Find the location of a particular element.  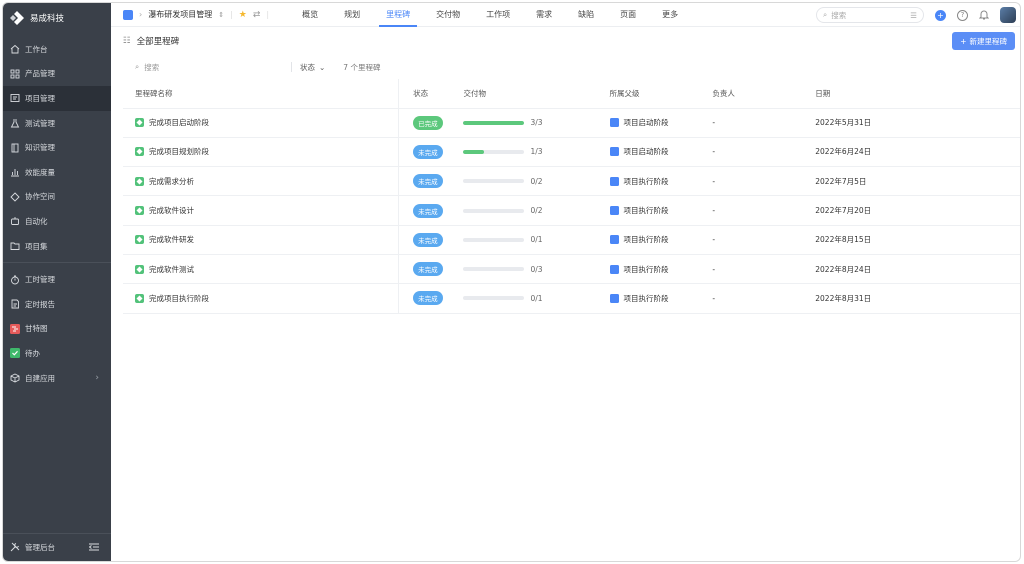

project-tab: 页面 is located at coordinates (628, 15).